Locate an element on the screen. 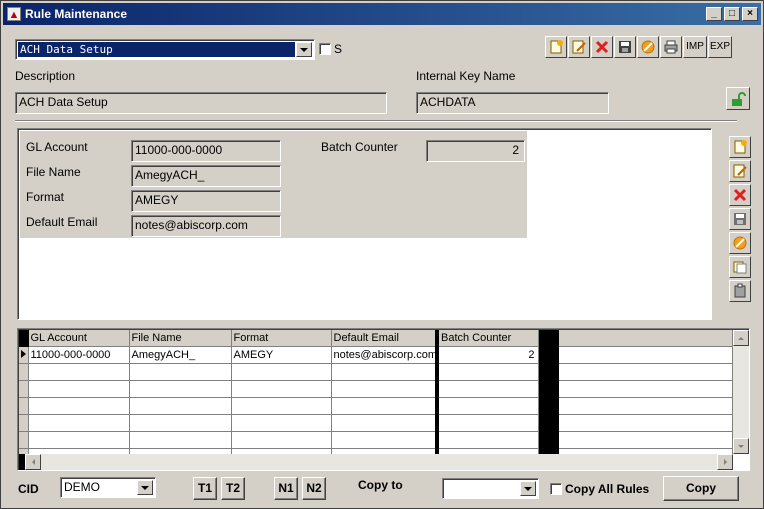  scroll-up-button is located at coordinates (741, 338).